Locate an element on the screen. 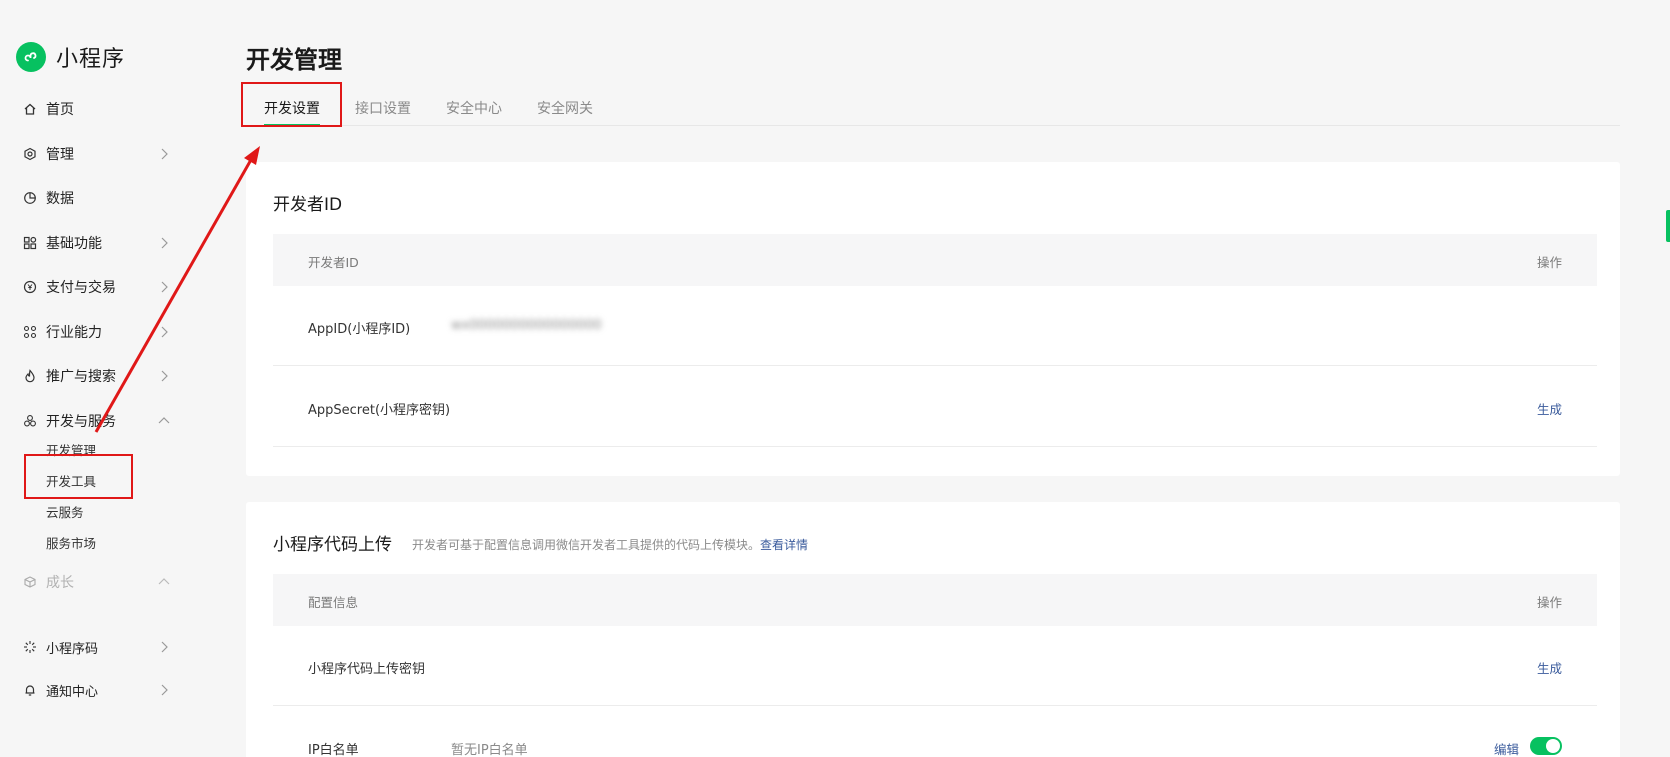 The image size is (1670, 757). annotation-arrow-icon is located at coordinates (177, 289).